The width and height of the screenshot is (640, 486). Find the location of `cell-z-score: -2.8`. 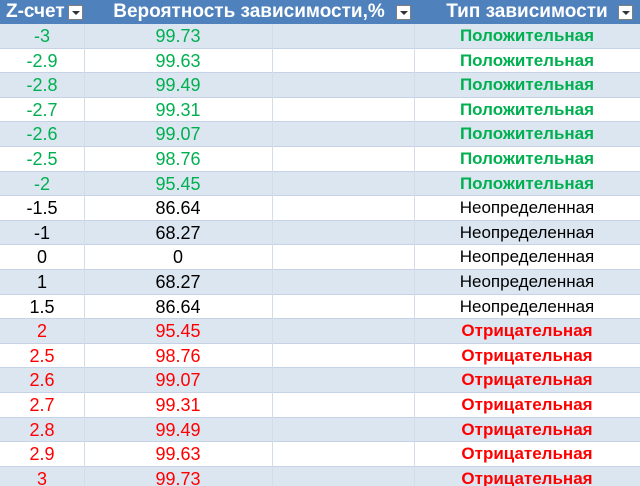

cell-z-score: -2.8 is located at coordinates (42, 85).